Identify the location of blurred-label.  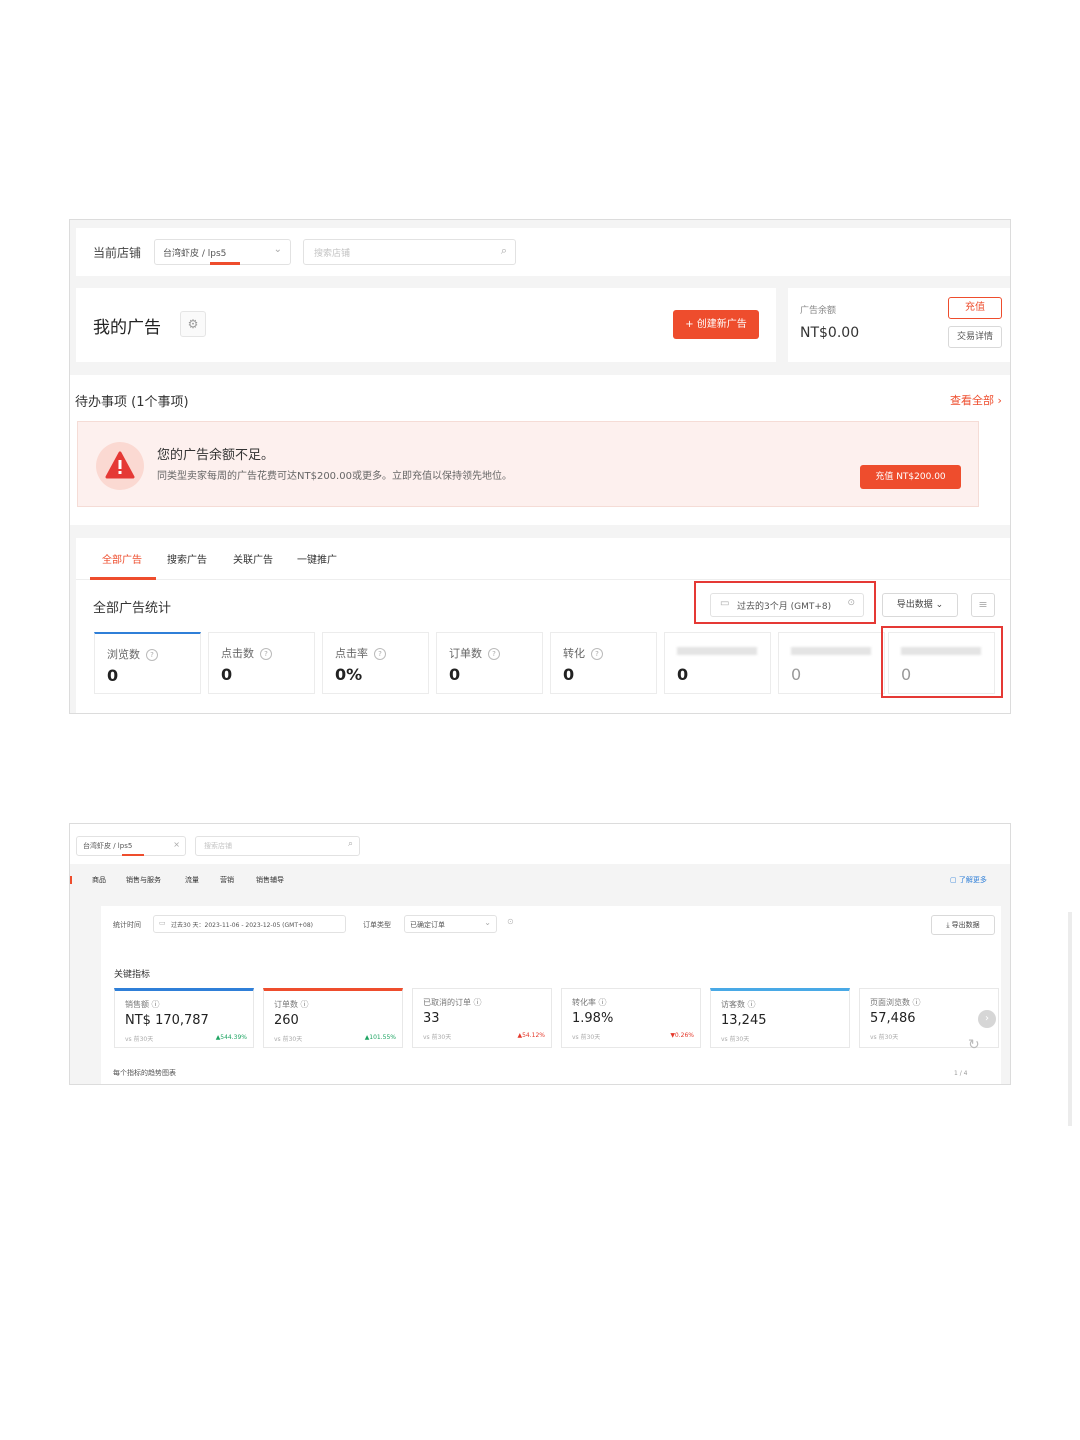
(717, 651).